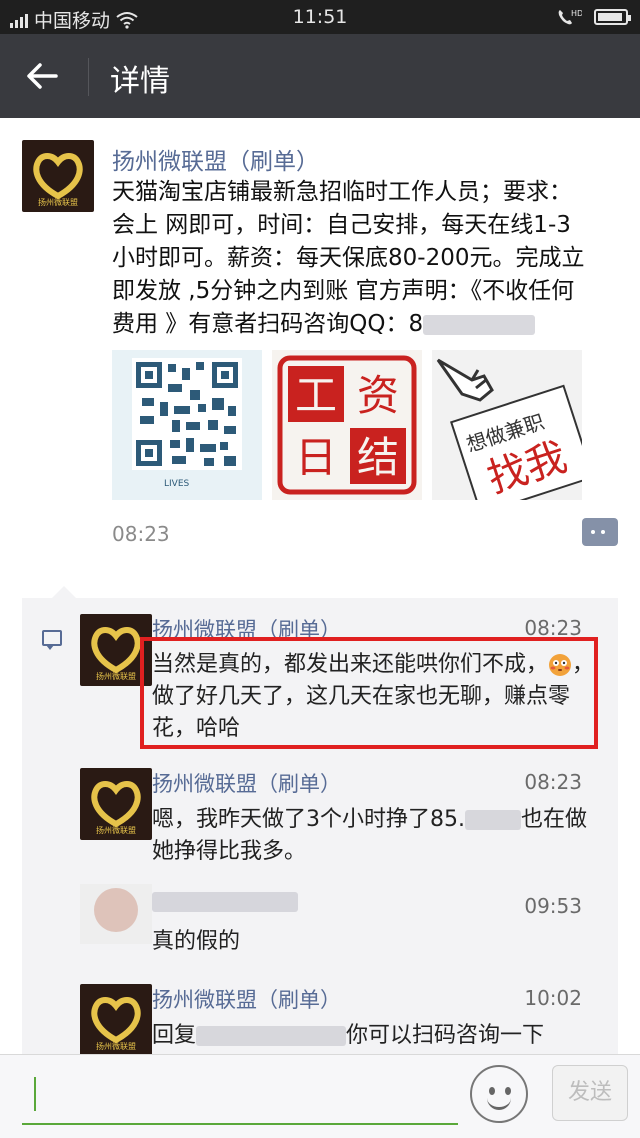  What do you see at coordinates (141, 534) in the screenshot?
I see `post-time: 08:23` at bounding box center [141, 534].